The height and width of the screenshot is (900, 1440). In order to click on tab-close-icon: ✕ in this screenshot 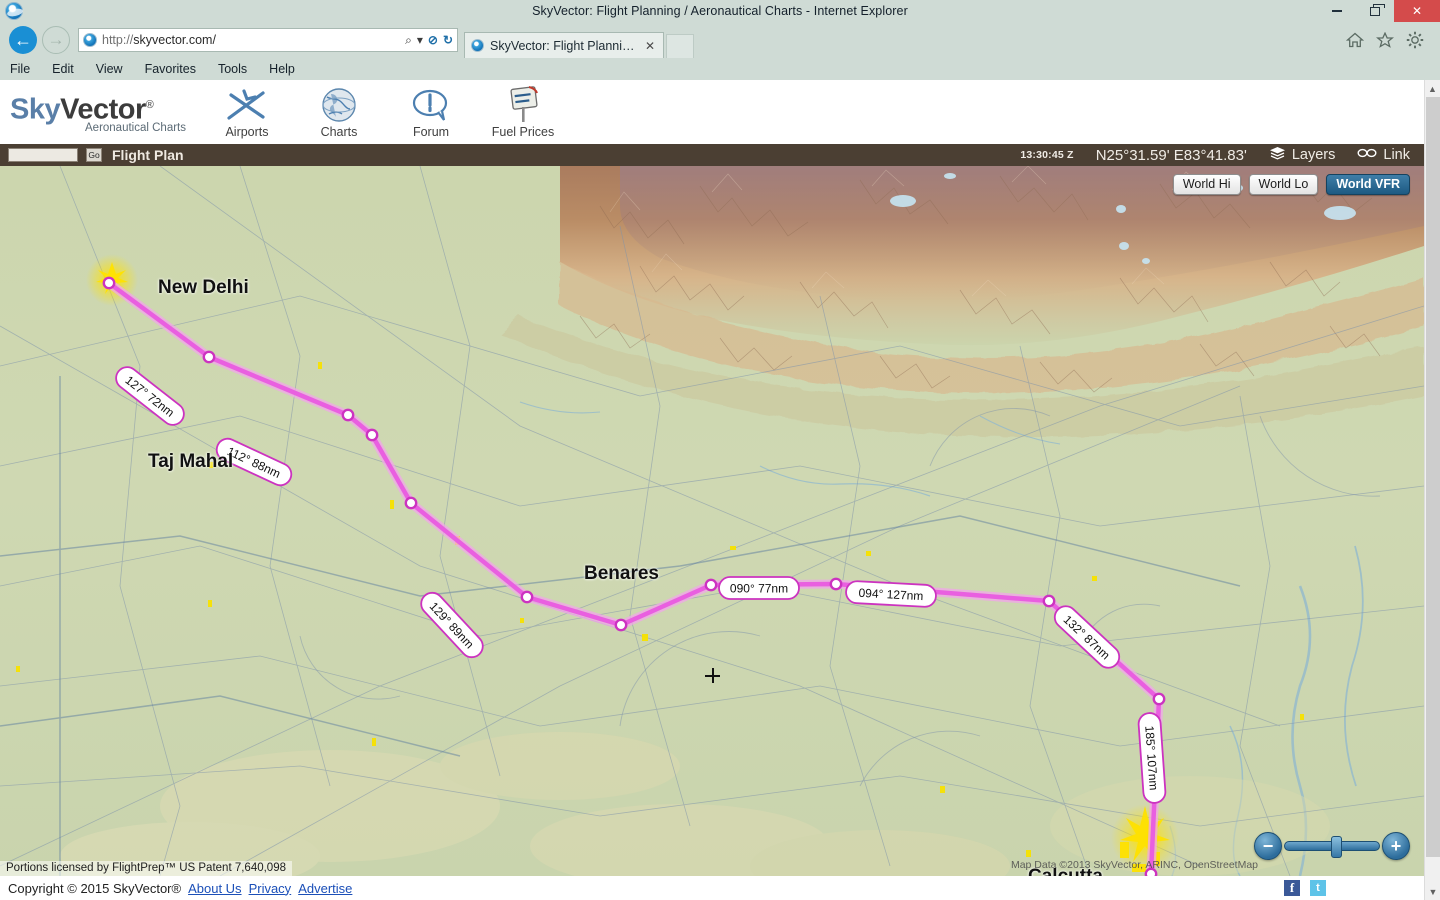, I will do `click(650, 46)`.